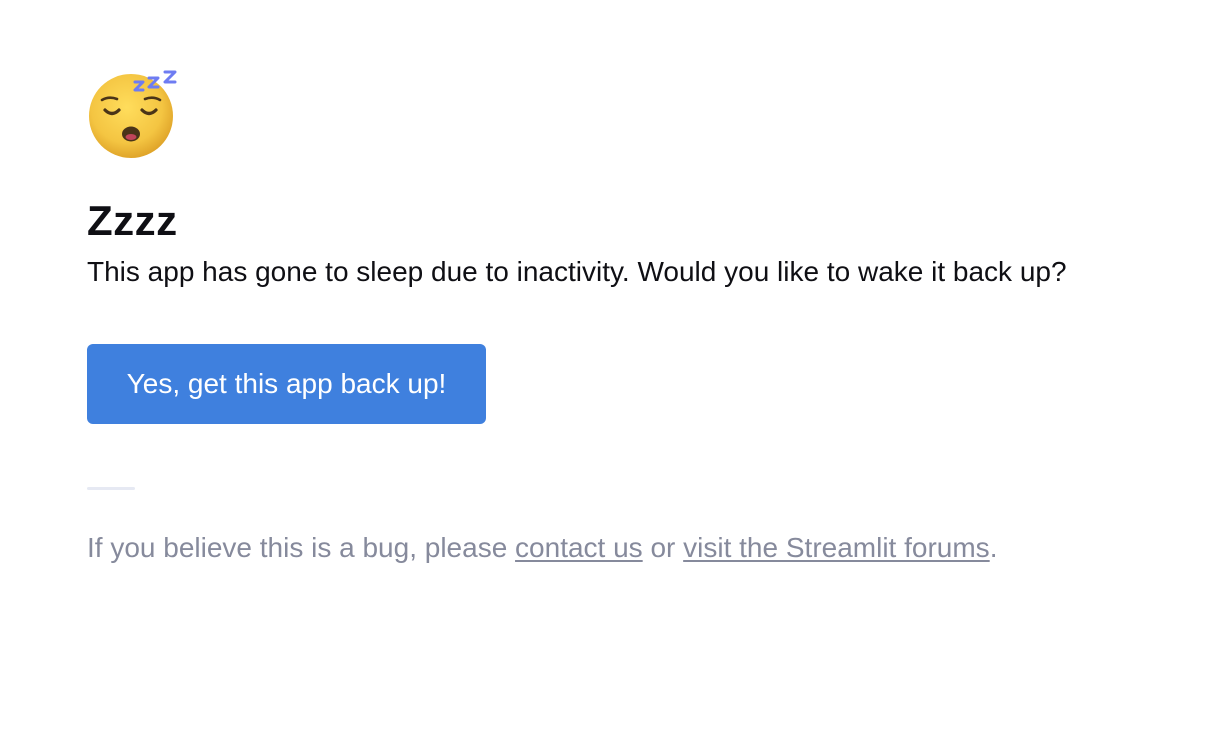 The width and height of the screenshot is (1218, 740). I want to click on footer-middle: or, so click(663, 547).